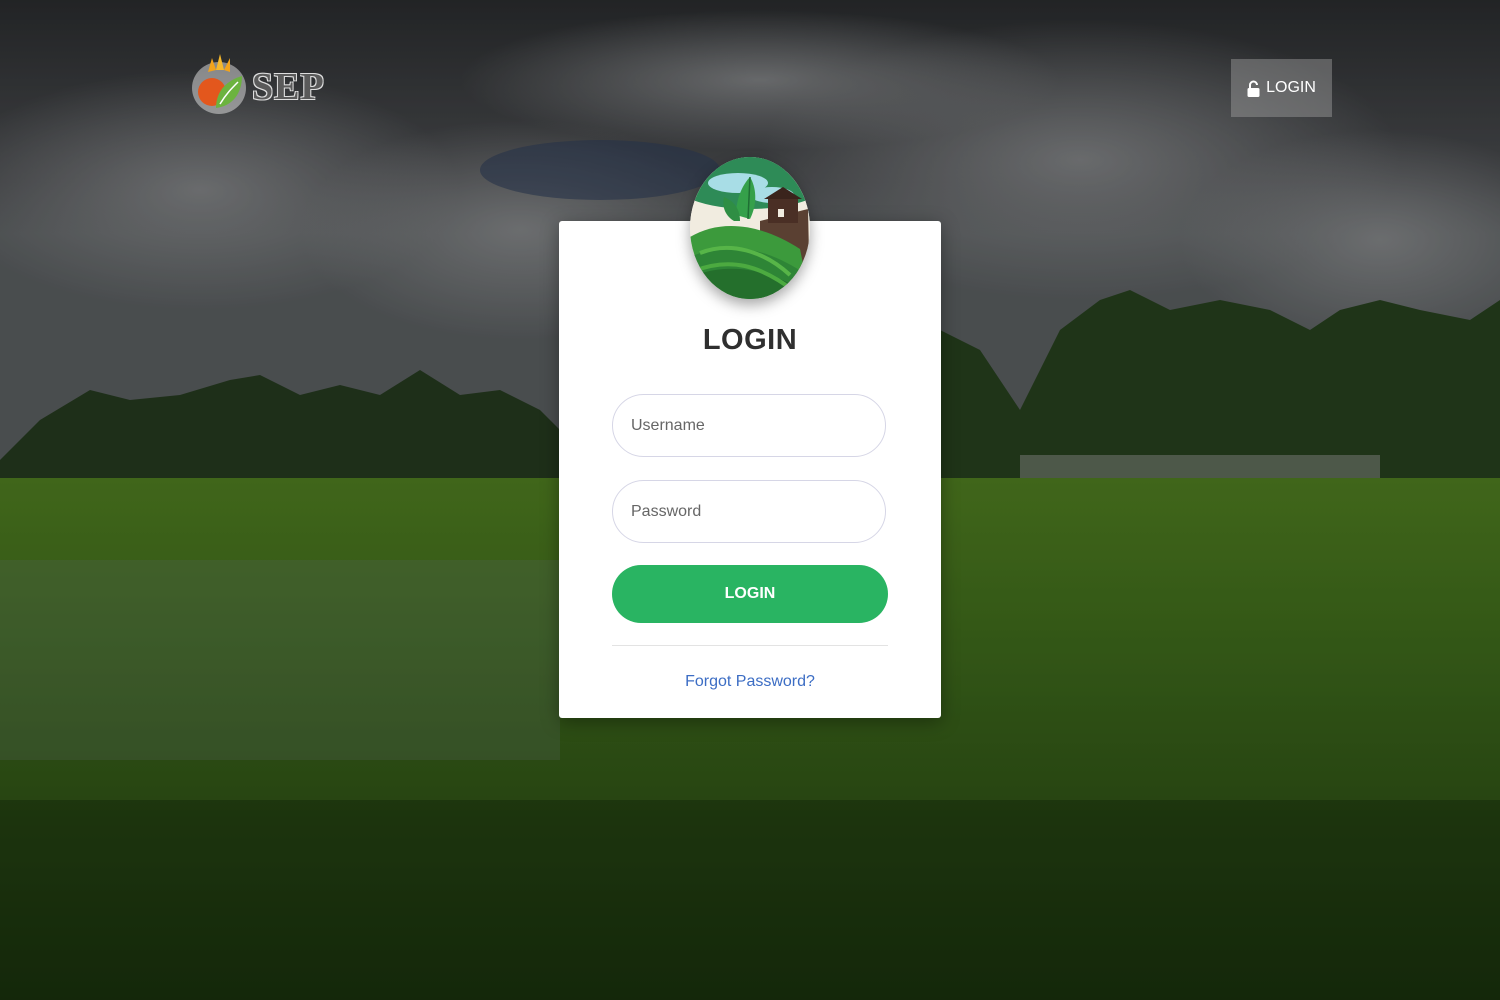  What do you see at coordinates (750, 645) in the screenshot?
I see `card-divider` at bounding box center [750, 645].